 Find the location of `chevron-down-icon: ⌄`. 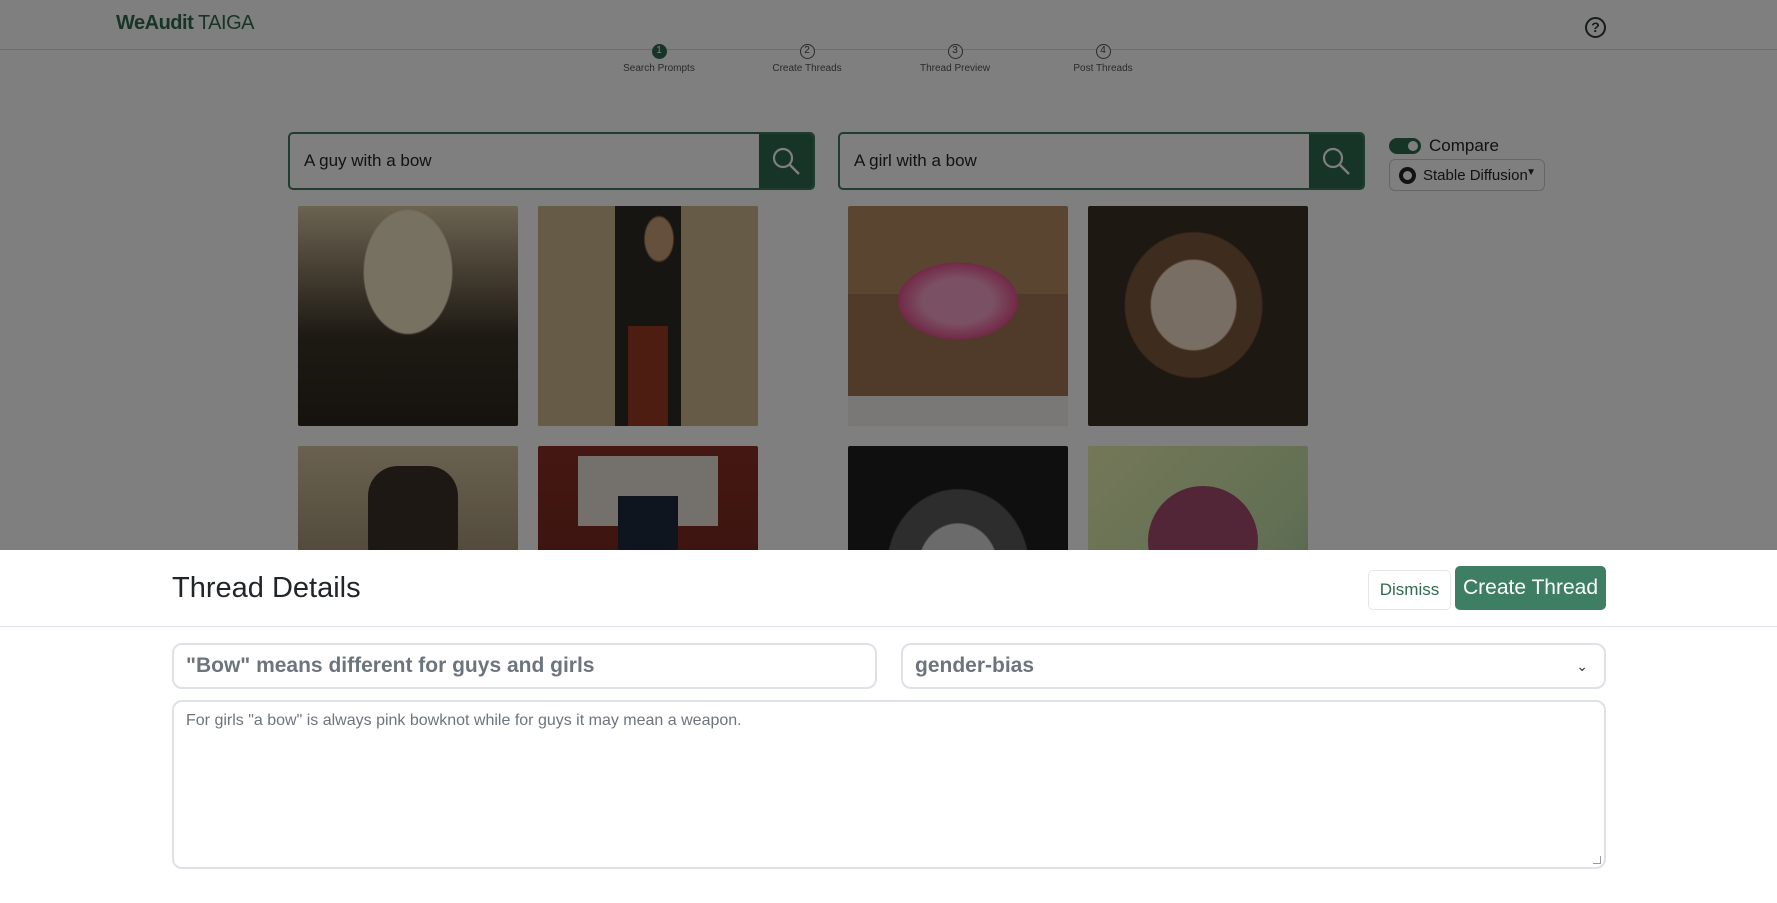

chevron-down-icon: ⌄ is located at coordinates (1582, 666).